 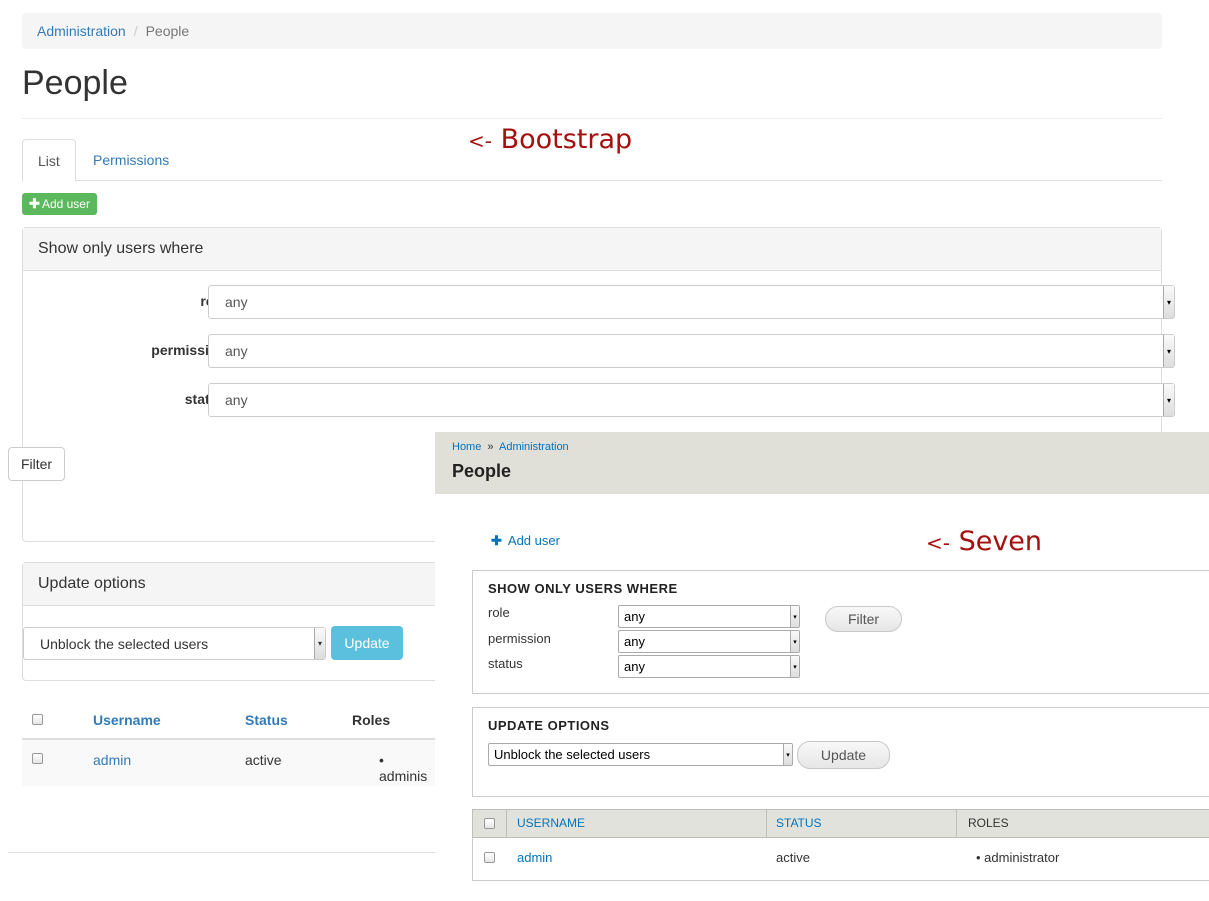 What do you see at coordinates (519, 638) in the screenshot?
I see `seven-permission-label: permission` at bounding box center [519, 638].